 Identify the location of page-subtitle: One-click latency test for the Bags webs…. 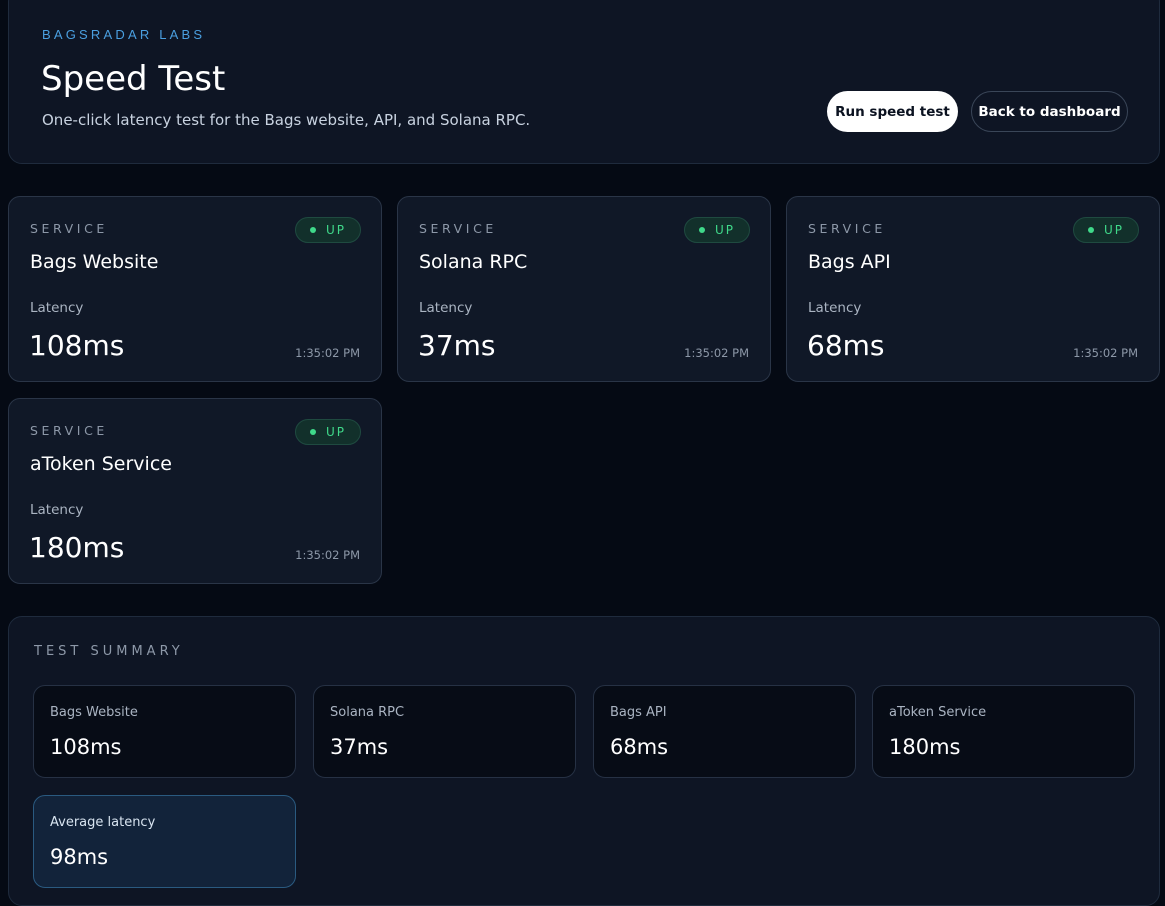
(286, 120).